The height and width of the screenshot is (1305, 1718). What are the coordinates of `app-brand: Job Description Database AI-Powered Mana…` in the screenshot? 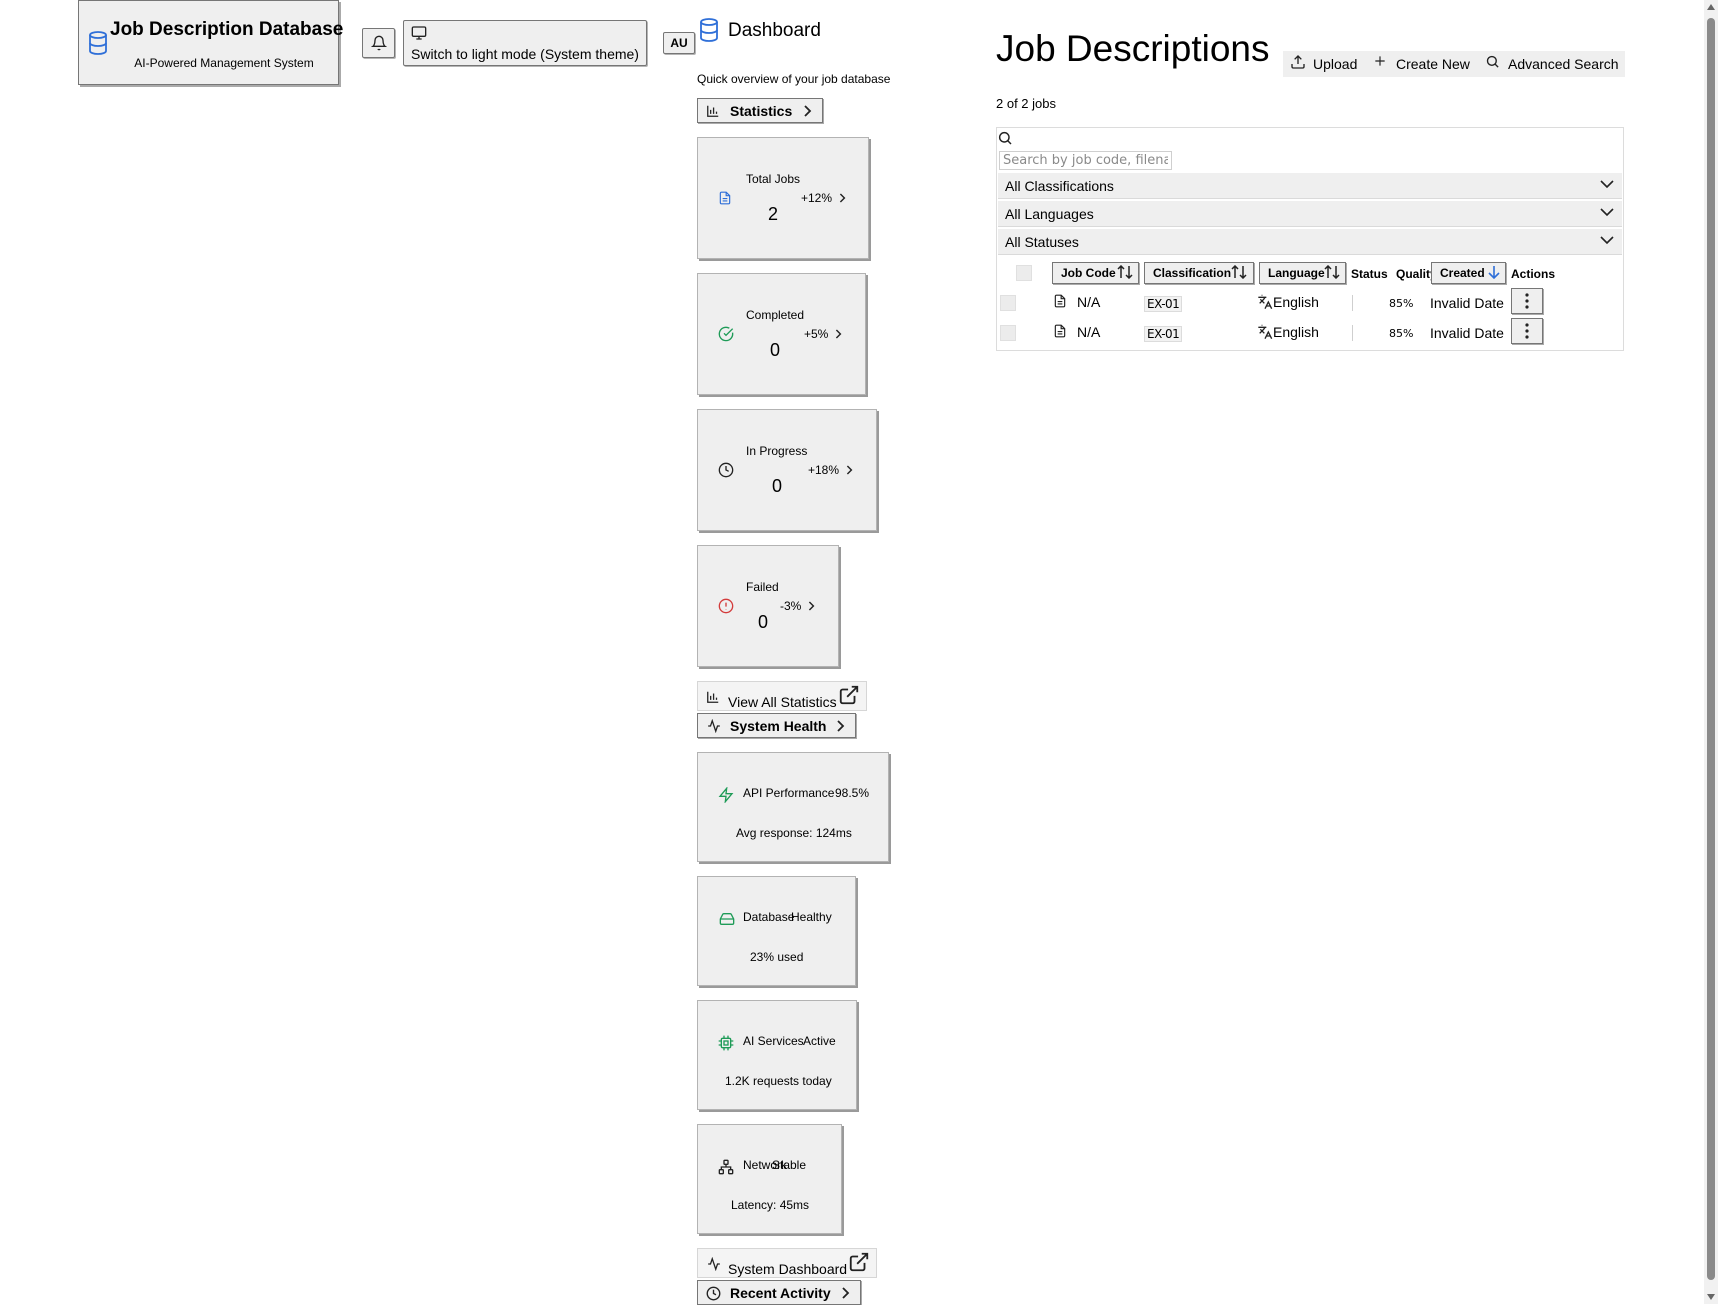 It's located at (210, 42).